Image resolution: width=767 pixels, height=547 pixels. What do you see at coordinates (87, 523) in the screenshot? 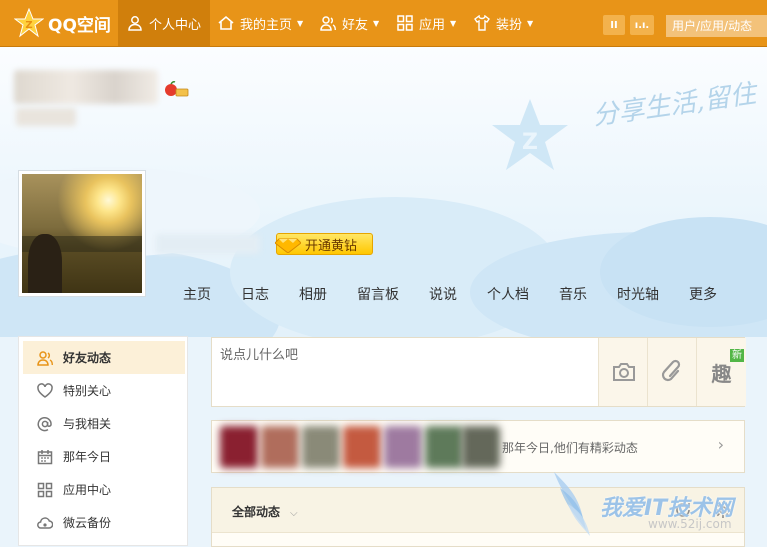
I see `sidebar-item-label: 微云备份` at bounding box center [87, 523].